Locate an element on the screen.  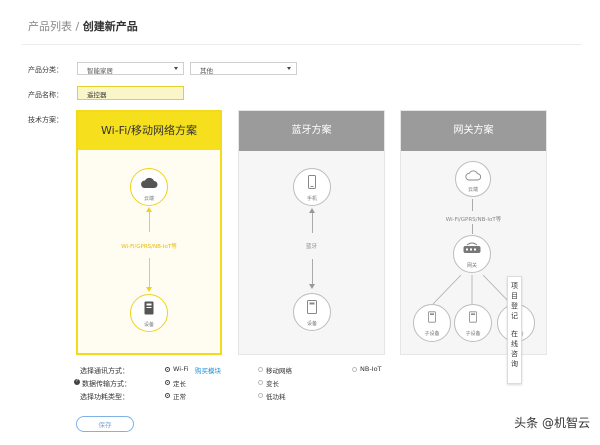
save-button: 保存 is located at coordinates (105, 424).